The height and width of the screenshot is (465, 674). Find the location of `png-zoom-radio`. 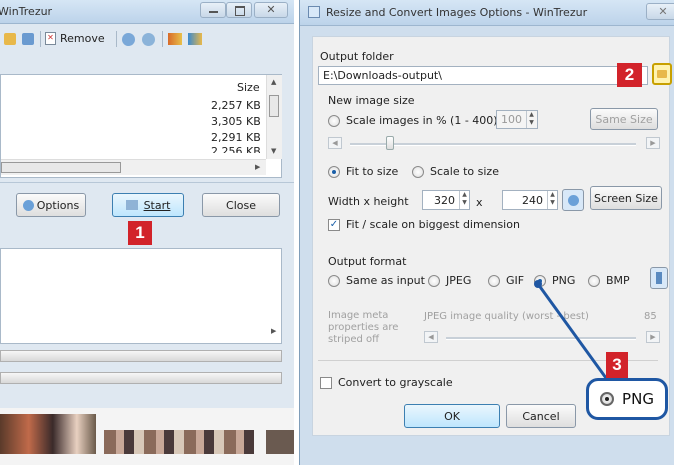

png-zoom-radio is located at coordinates (607, 399).